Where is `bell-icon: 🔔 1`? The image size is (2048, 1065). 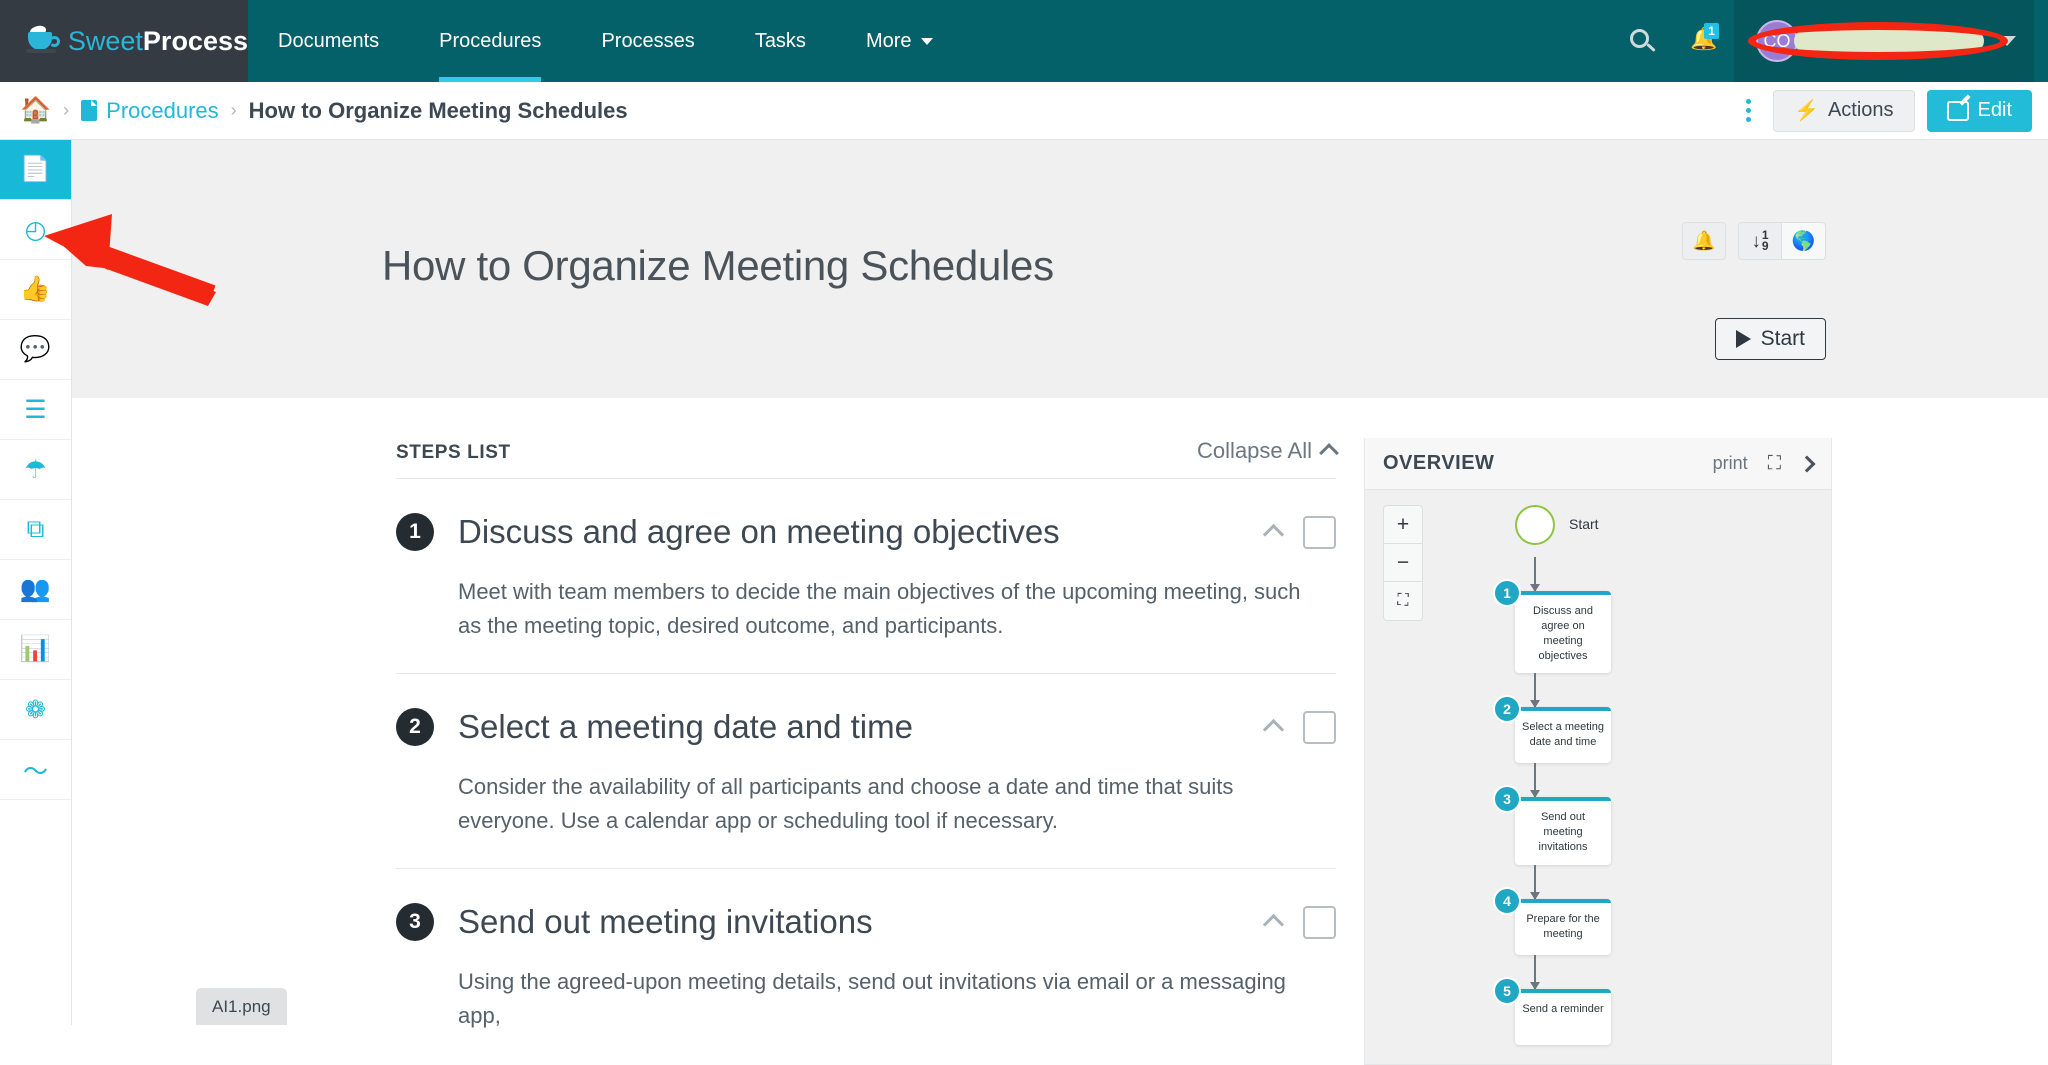
bell-icon: 🔔 1 is located at coordinates (1703, 41).